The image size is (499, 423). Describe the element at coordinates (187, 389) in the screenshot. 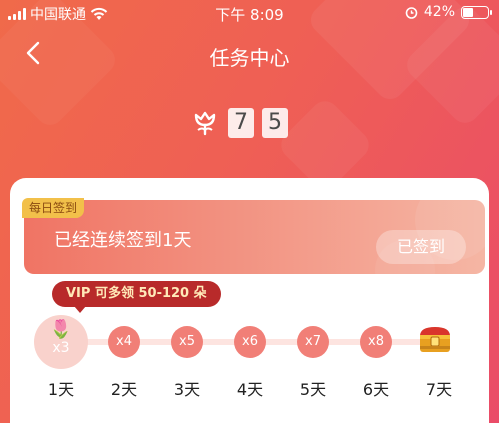

I see `day-label: 3天` at that location.